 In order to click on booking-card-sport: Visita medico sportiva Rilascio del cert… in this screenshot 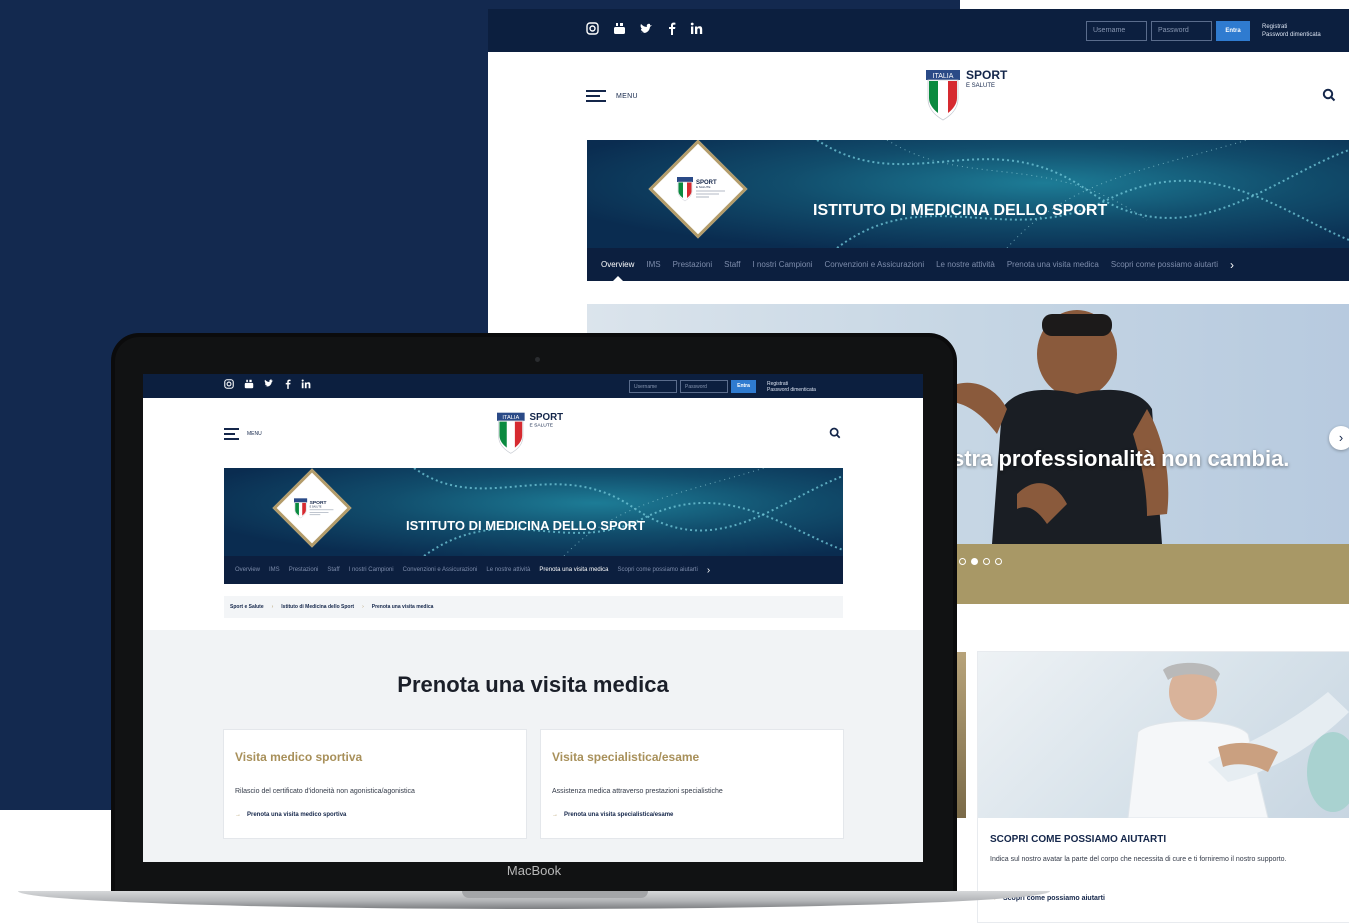, I will do `click(375, 784)`.